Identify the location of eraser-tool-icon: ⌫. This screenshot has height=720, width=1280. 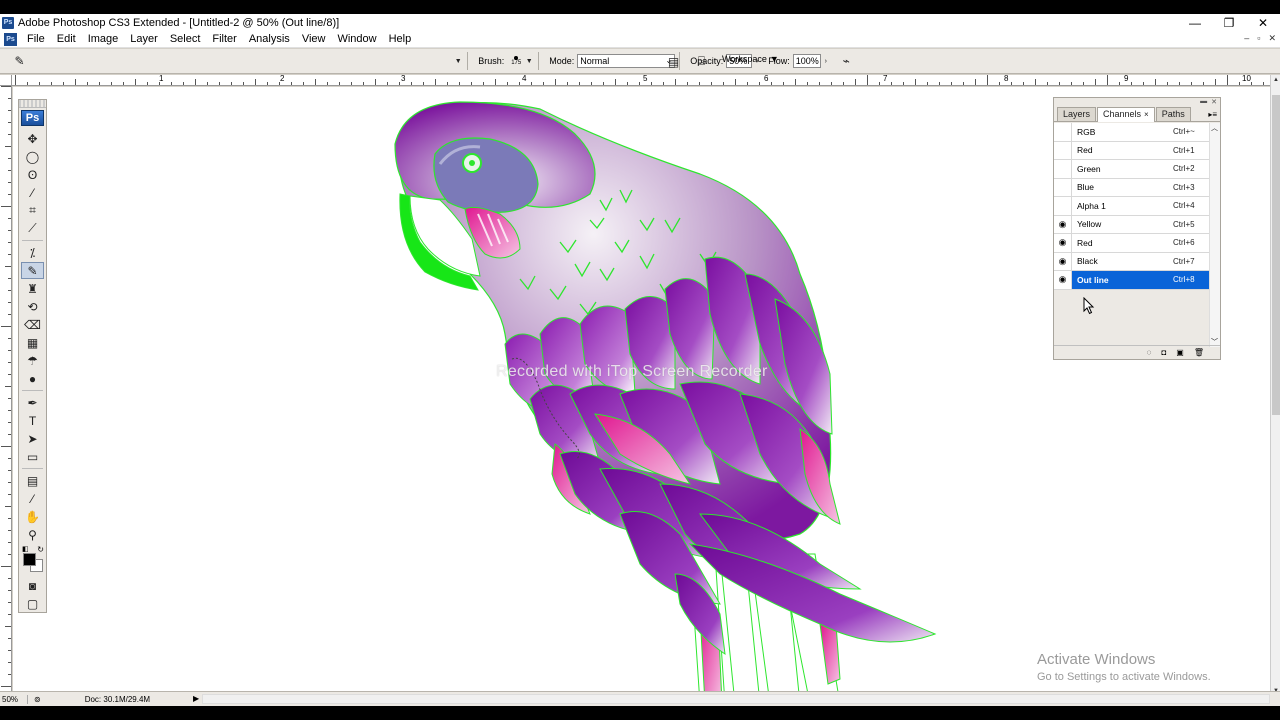
(32, 324).